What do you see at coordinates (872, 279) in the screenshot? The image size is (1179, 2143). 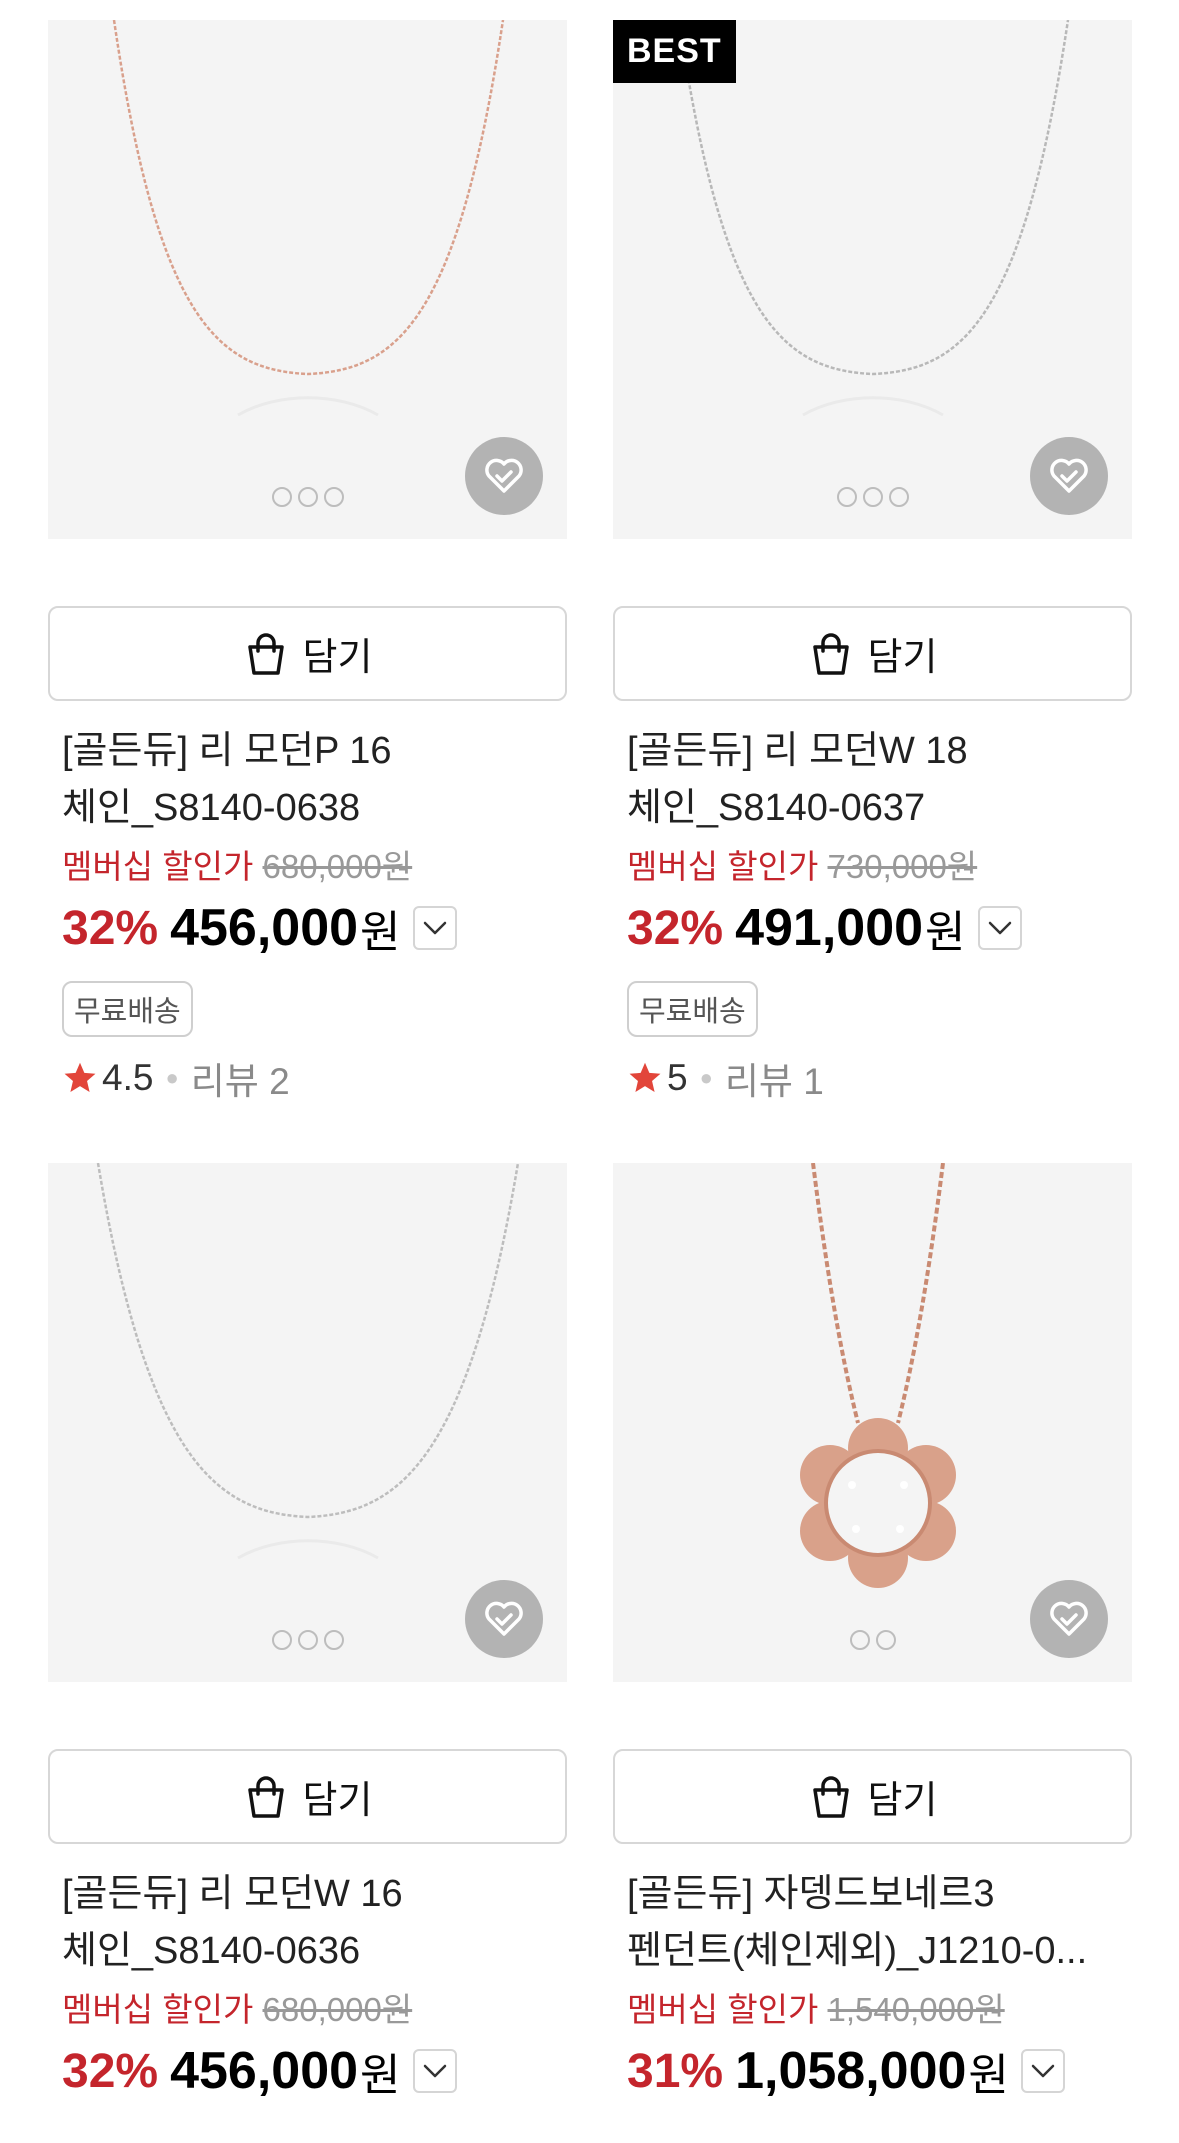 I see `product-image: BEST` at bounding box center [872, 279].